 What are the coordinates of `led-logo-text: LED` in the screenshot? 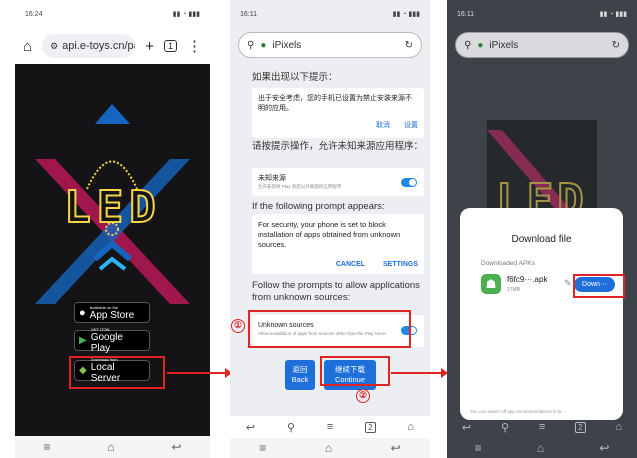 It's located at (112, 207).